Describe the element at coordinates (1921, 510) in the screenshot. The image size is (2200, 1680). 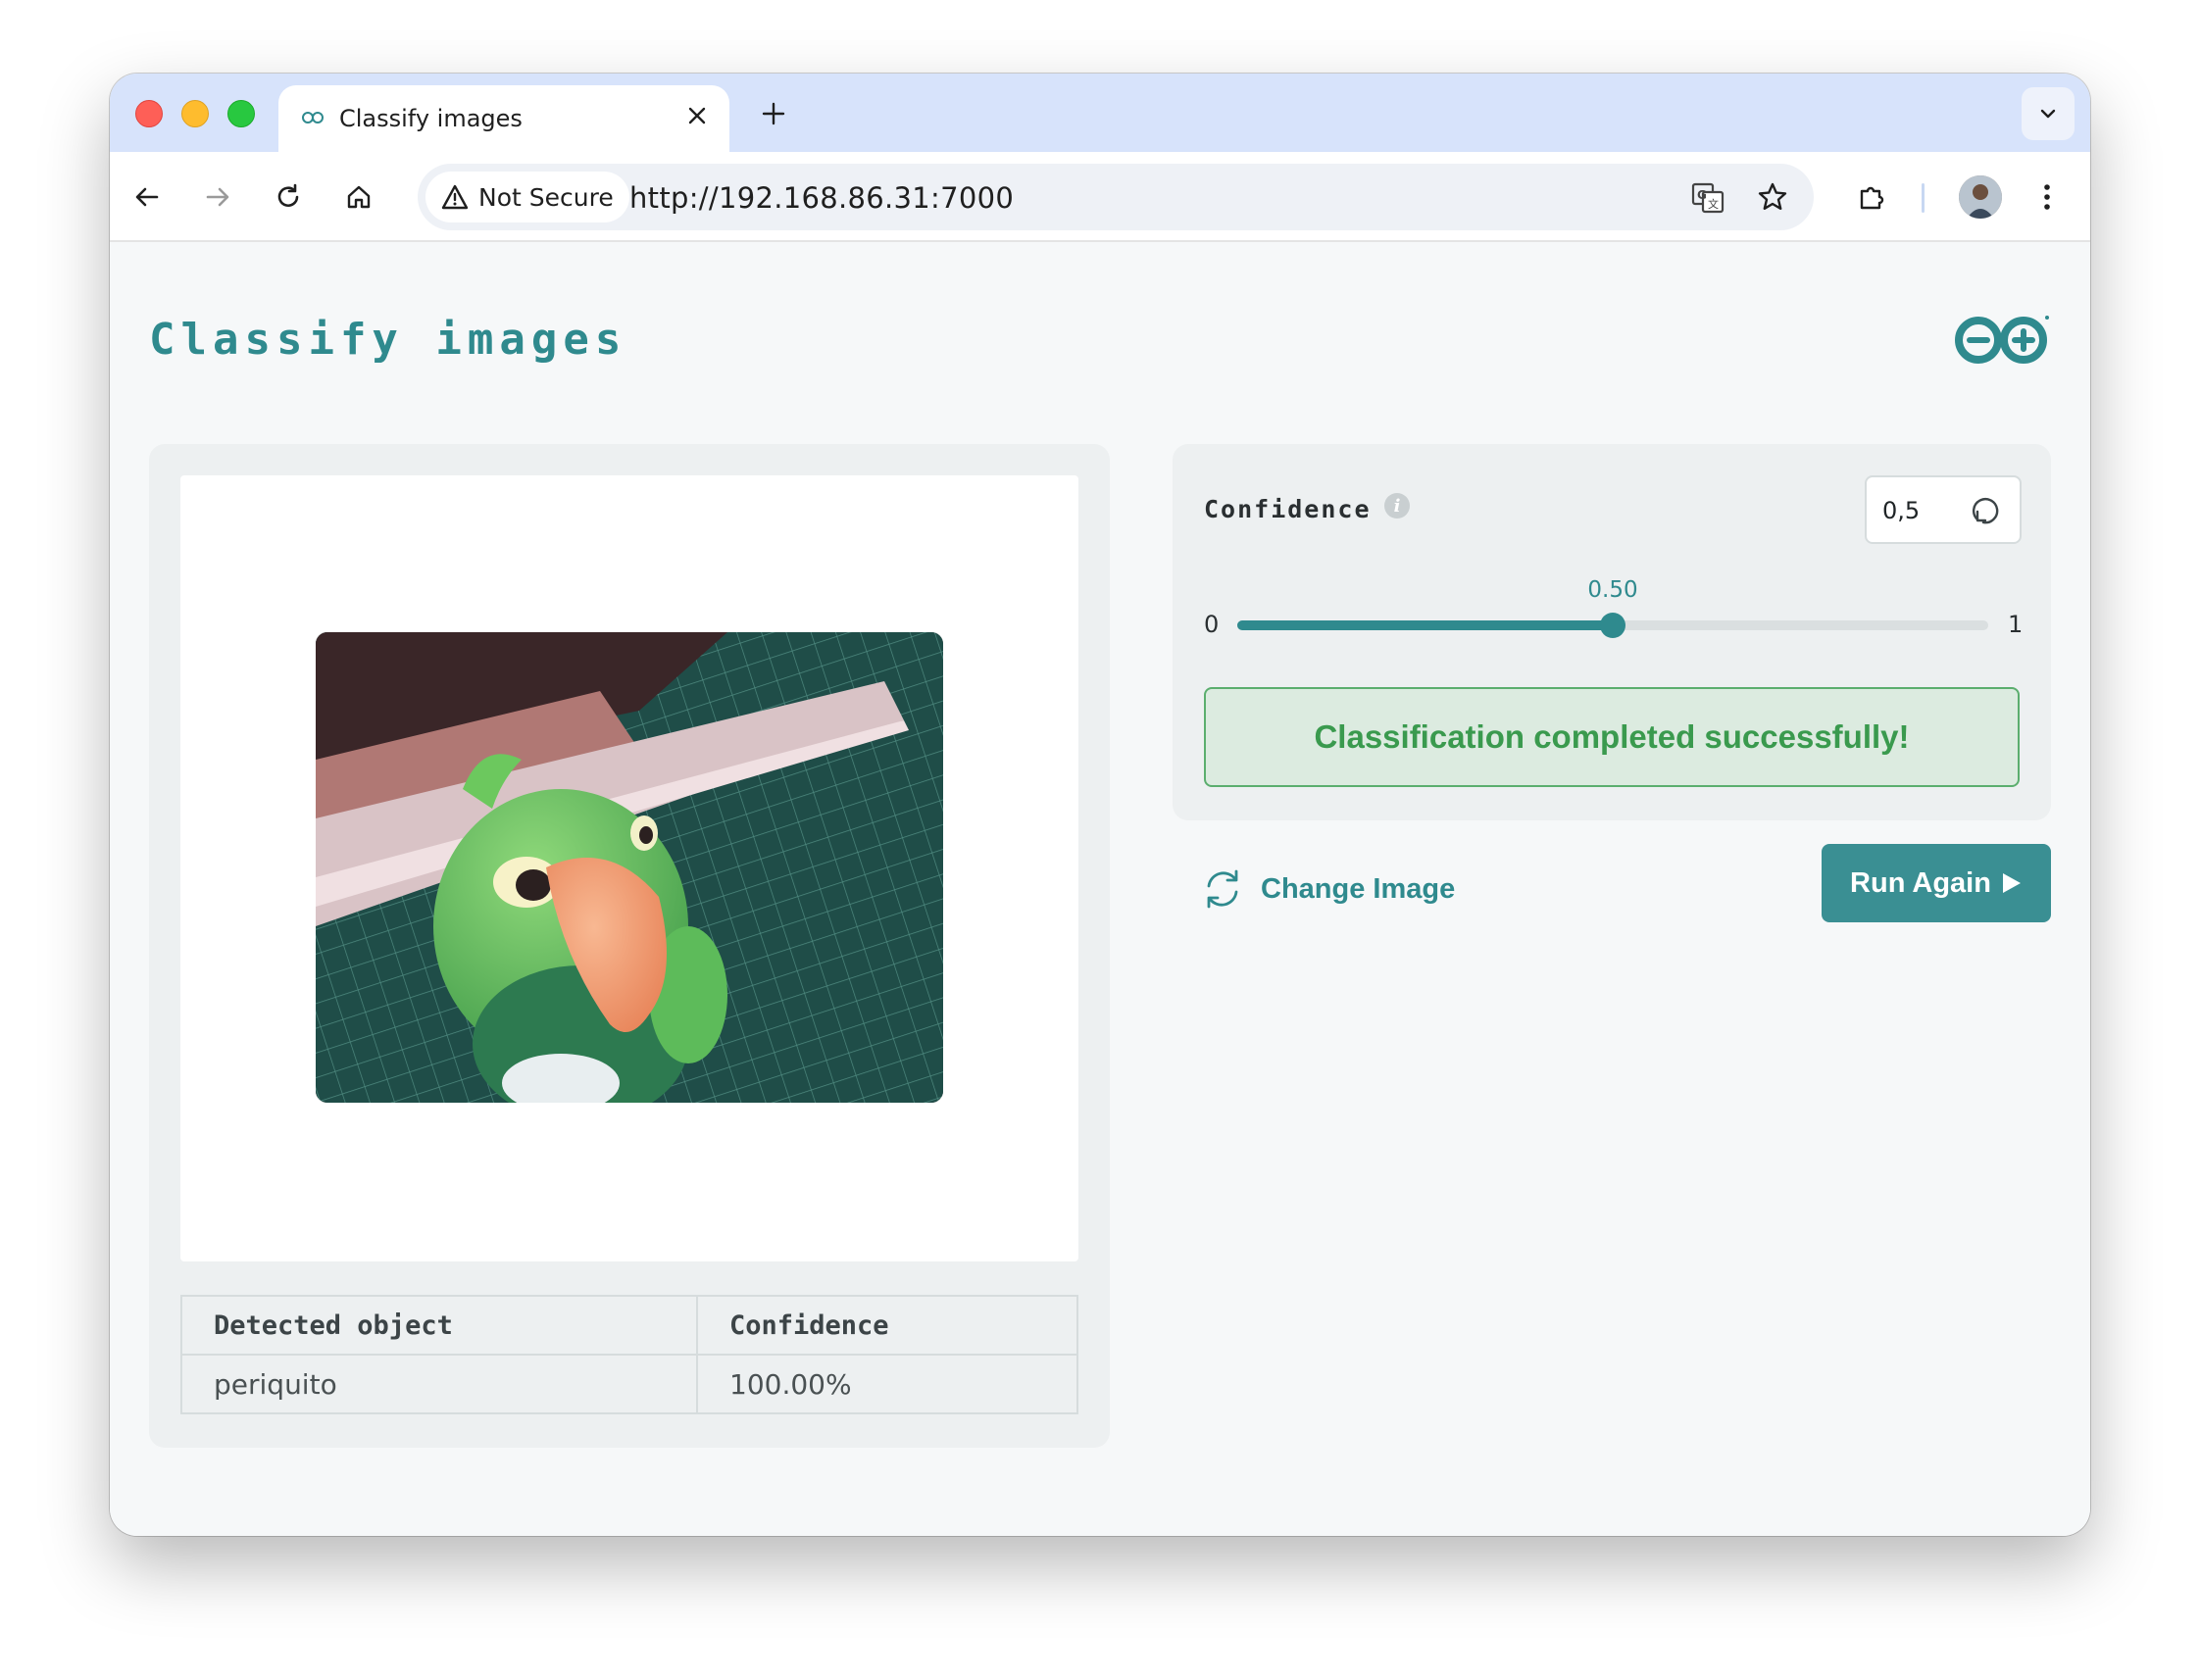
I see `confidence-input-field` at that location.